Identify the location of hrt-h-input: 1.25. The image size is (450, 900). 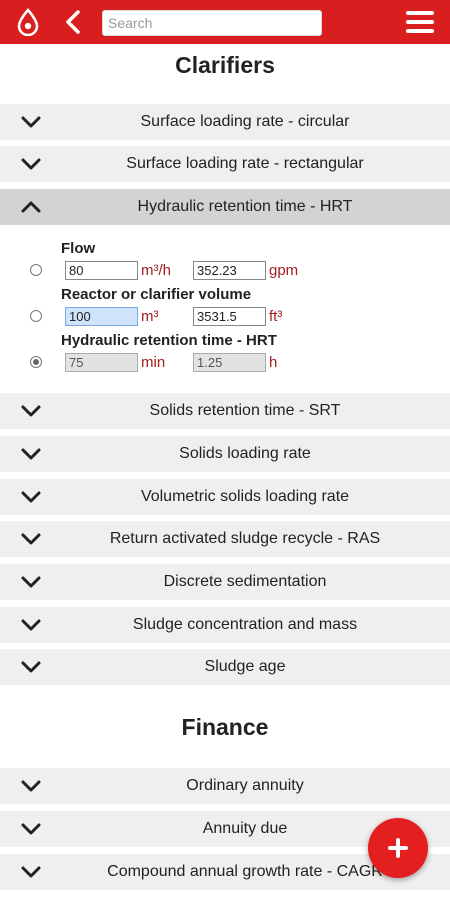
(229, 362).